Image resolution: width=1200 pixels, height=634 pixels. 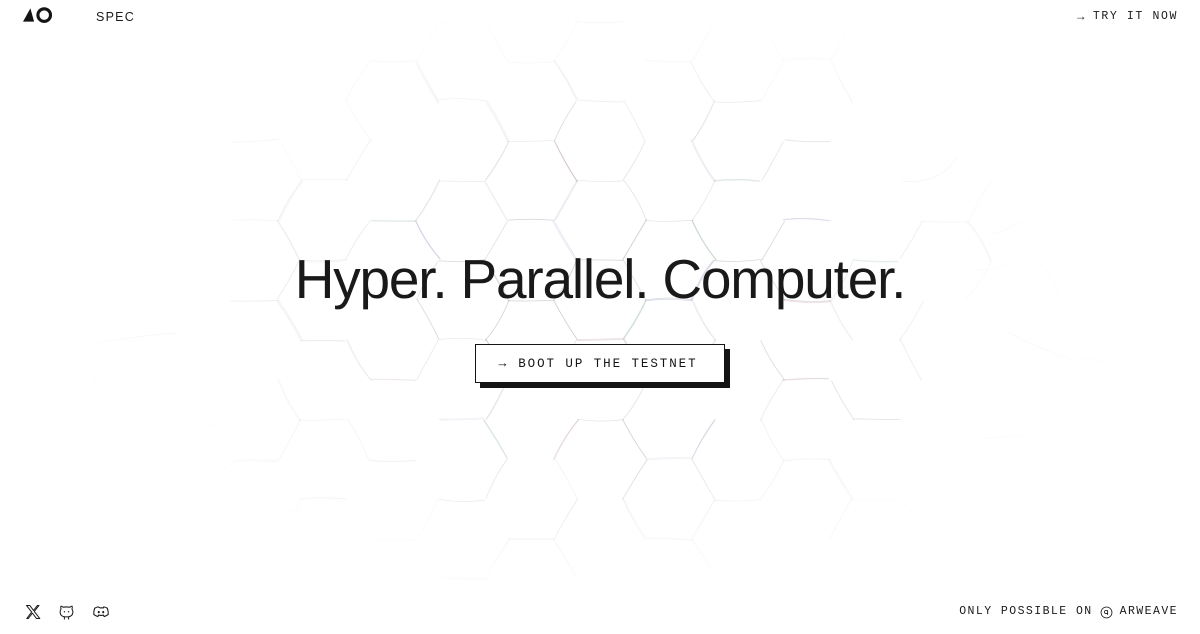 I want to click on ao-logo-icon, so click(x=38, y=14).